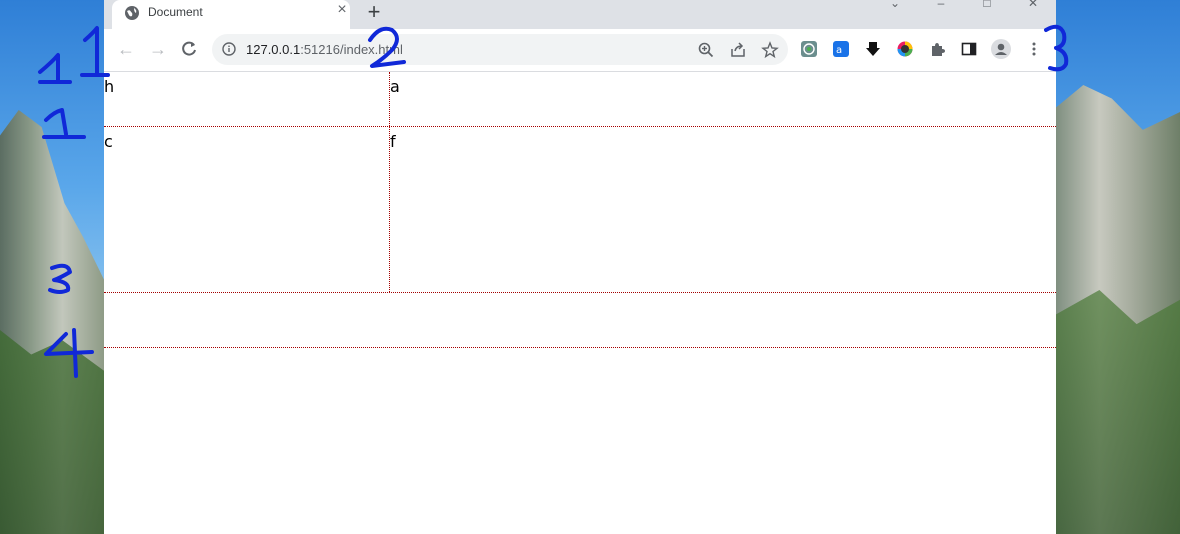 The height and width of the screenshot is (534, 1180). What do you see at coordinates (52, 432) in the screenshot?
I see `desktop-wallpaper-left-trees` at bounding box center [52, 432].